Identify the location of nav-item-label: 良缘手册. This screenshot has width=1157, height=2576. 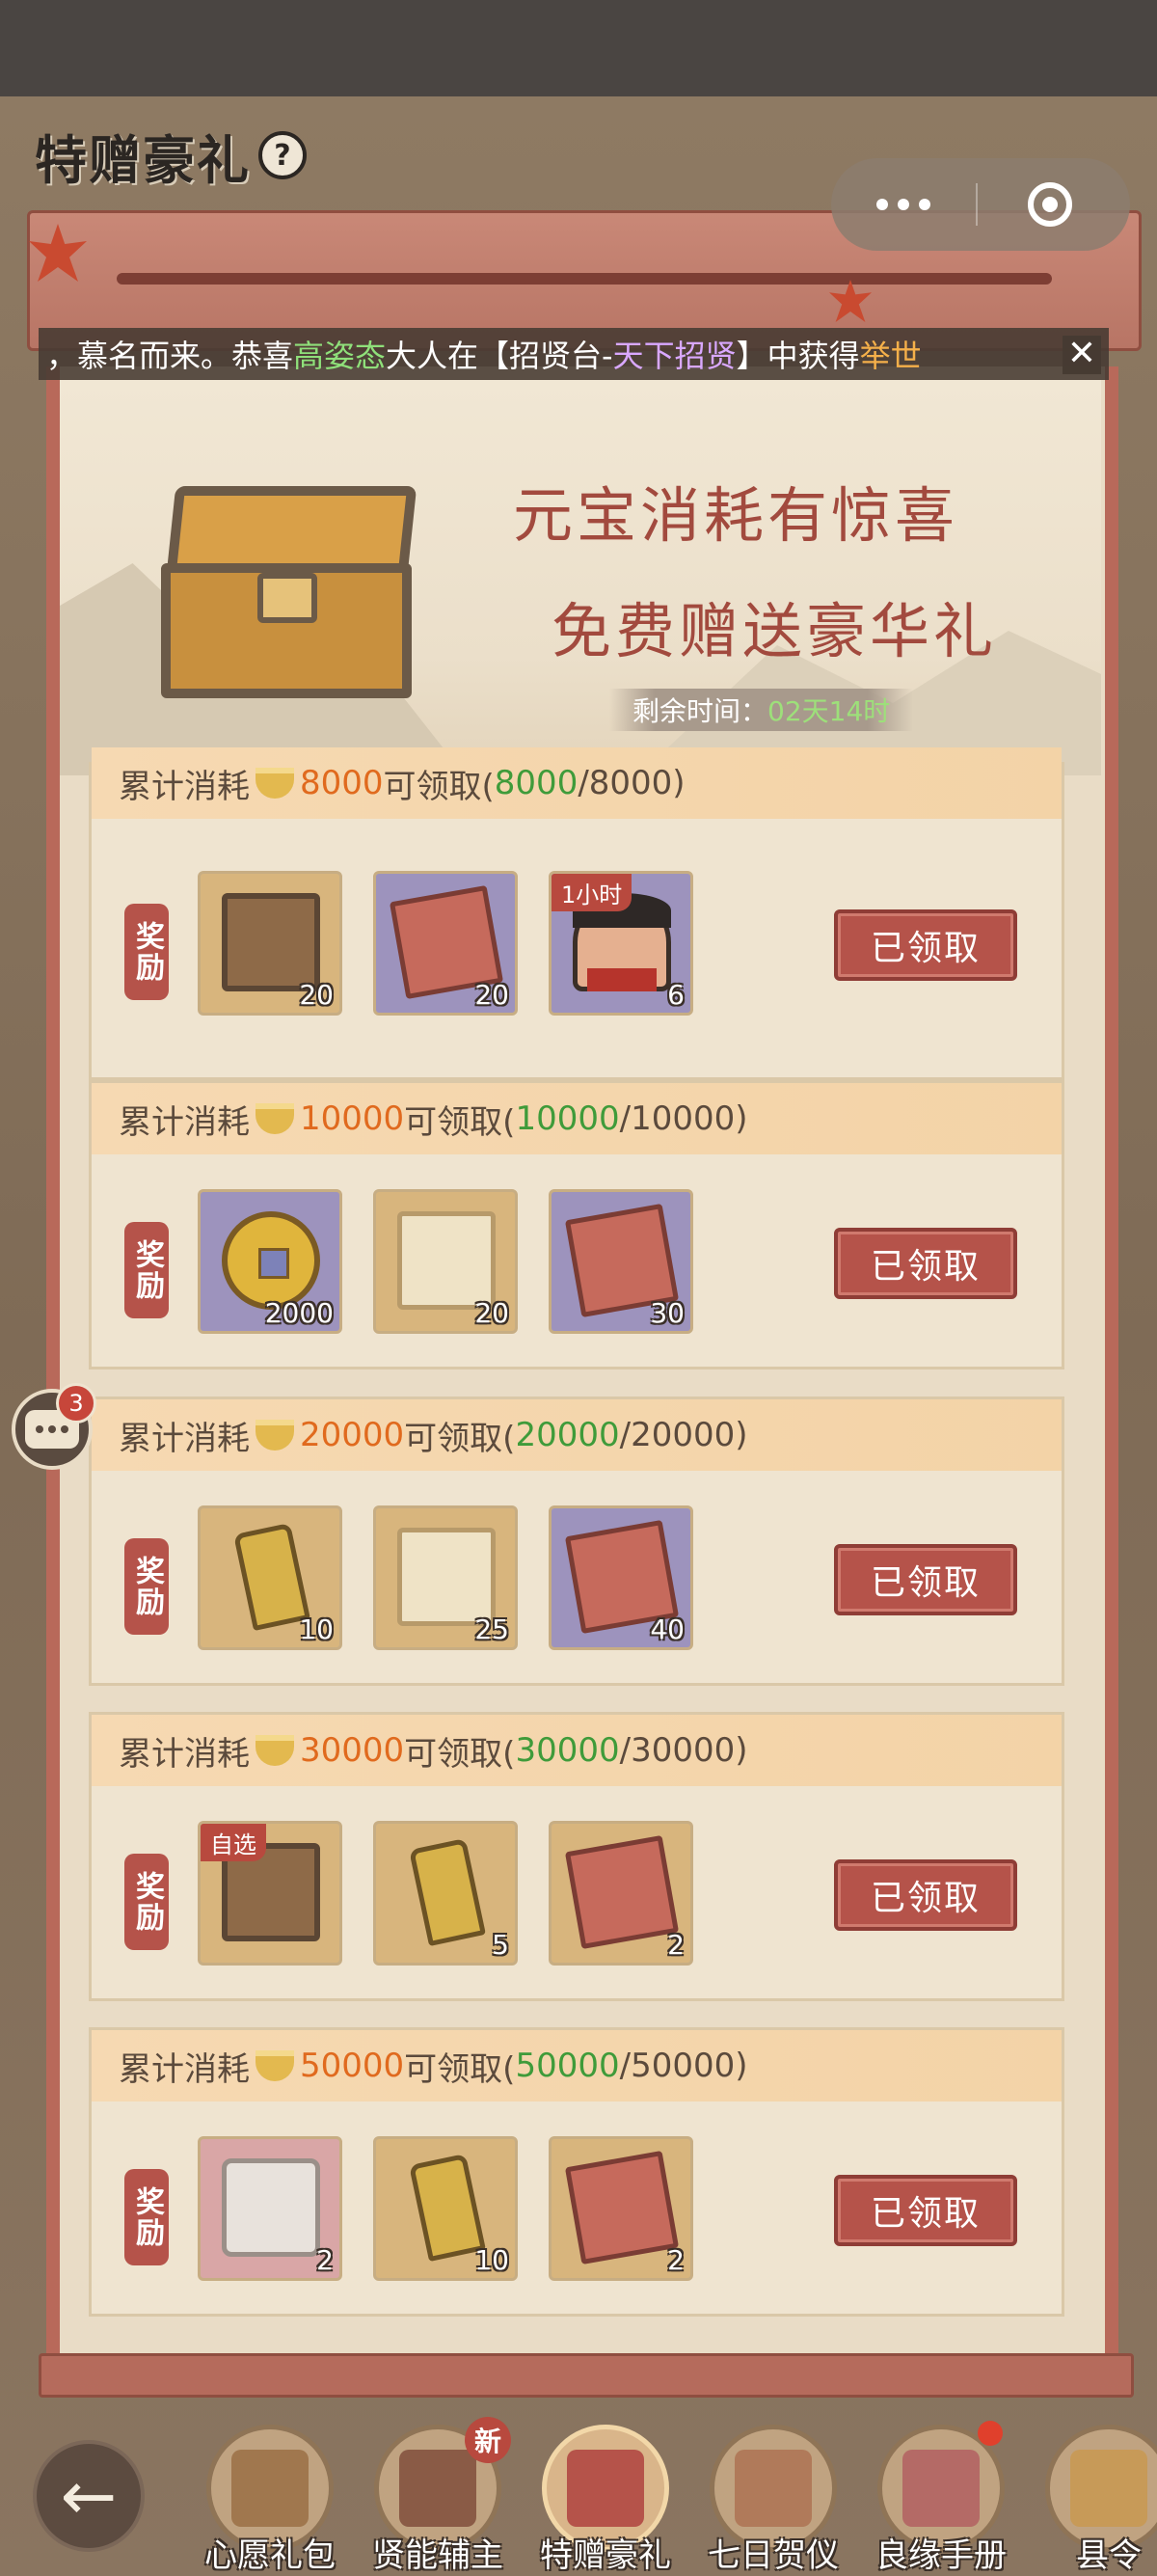
(941, 2555).